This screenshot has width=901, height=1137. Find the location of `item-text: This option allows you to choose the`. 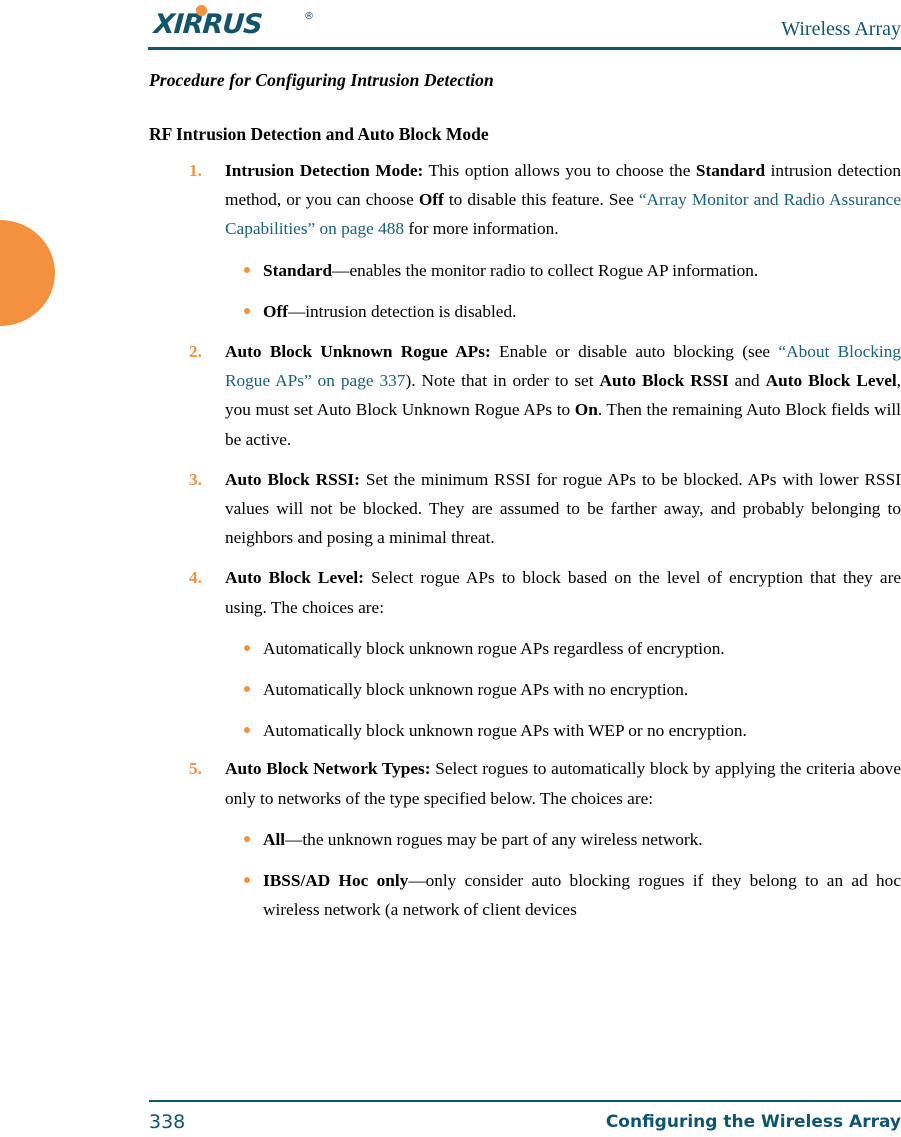

item-text: This option allows you to choose the is located at coordinates (559, 170).